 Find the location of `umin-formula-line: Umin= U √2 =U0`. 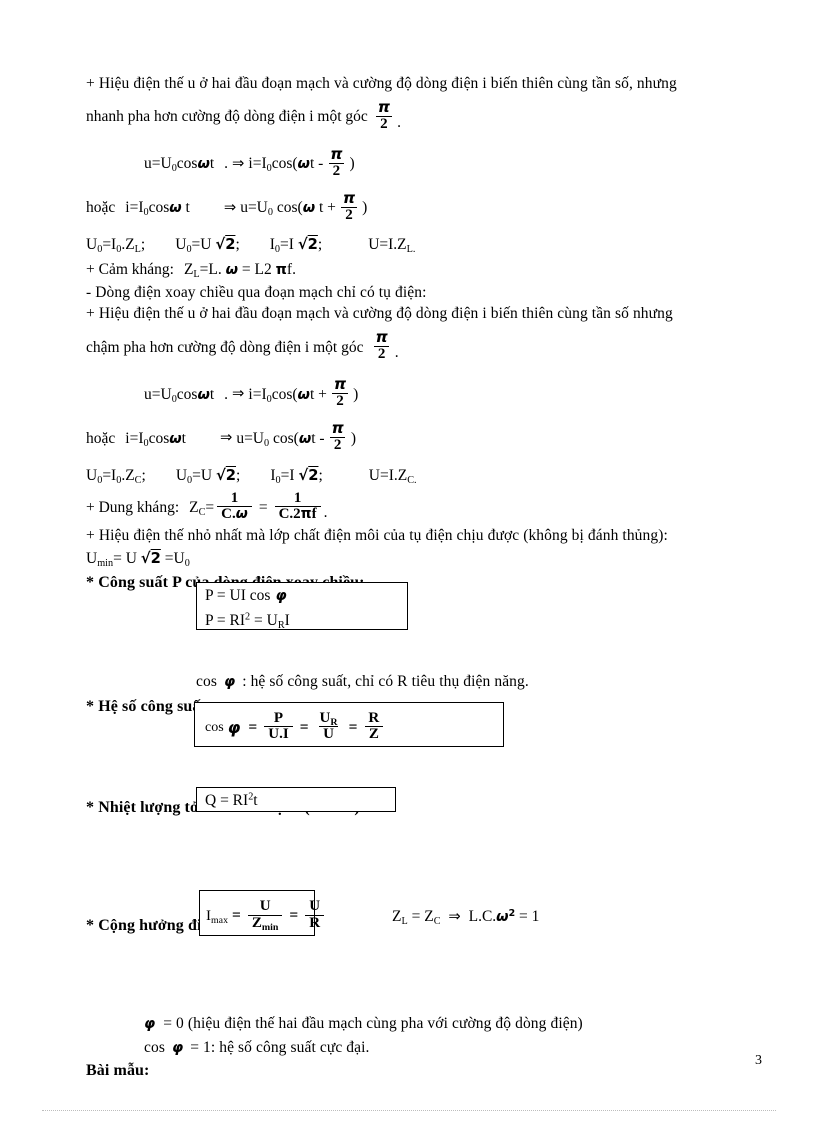

umin-formula-line: Umin= U √2 =U0 is located at coordinates (424, 559).